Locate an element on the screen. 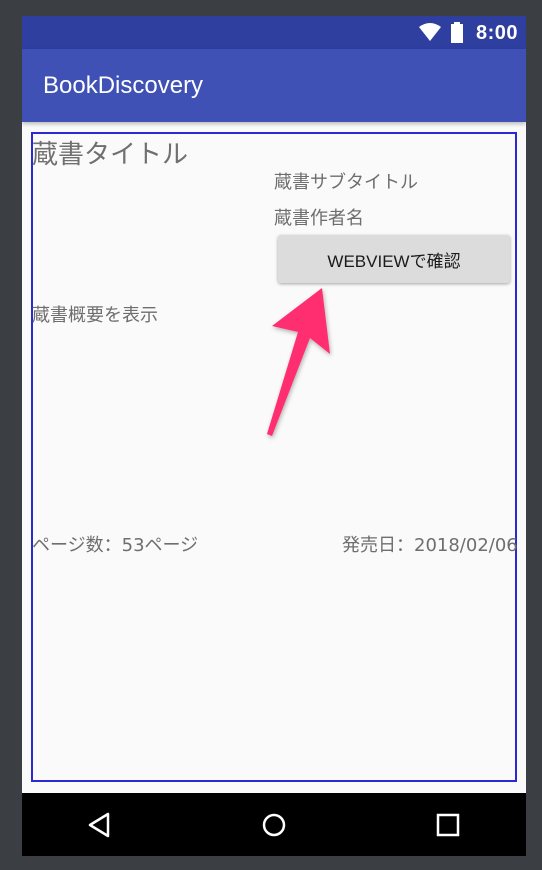 This screenshot has height=870, width=542. app-bar: BookDiscovery is located at coordinates (274, 85).